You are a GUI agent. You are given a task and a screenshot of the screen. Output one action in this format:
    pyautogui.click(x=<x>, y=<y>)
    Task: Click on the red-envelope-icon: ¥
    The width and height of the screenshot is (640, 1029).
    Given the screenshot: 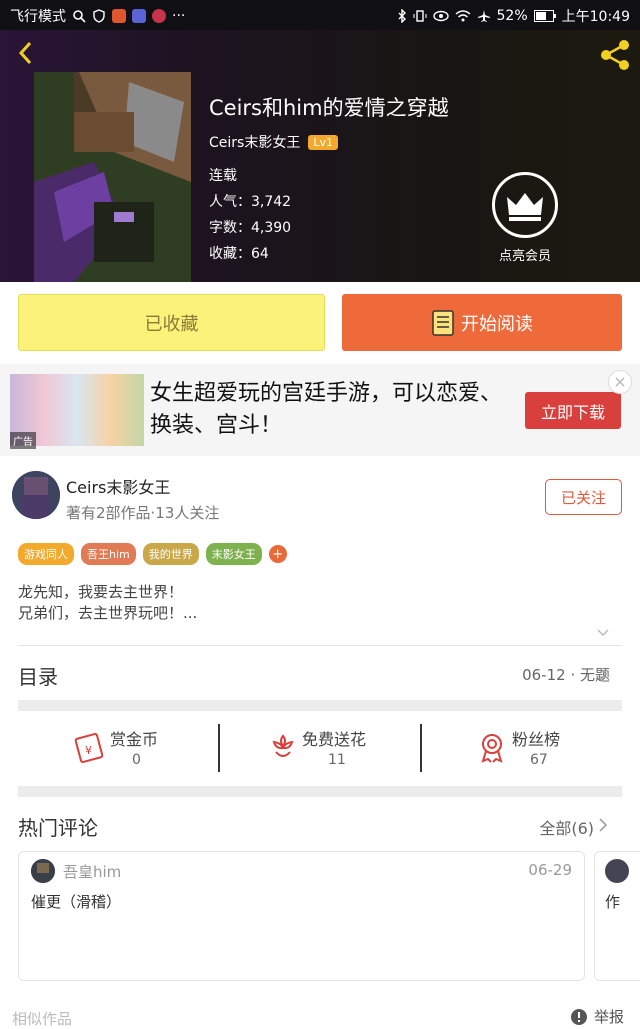 What is the action you would take?
    pyautogui.click(x=89, y=748)
    